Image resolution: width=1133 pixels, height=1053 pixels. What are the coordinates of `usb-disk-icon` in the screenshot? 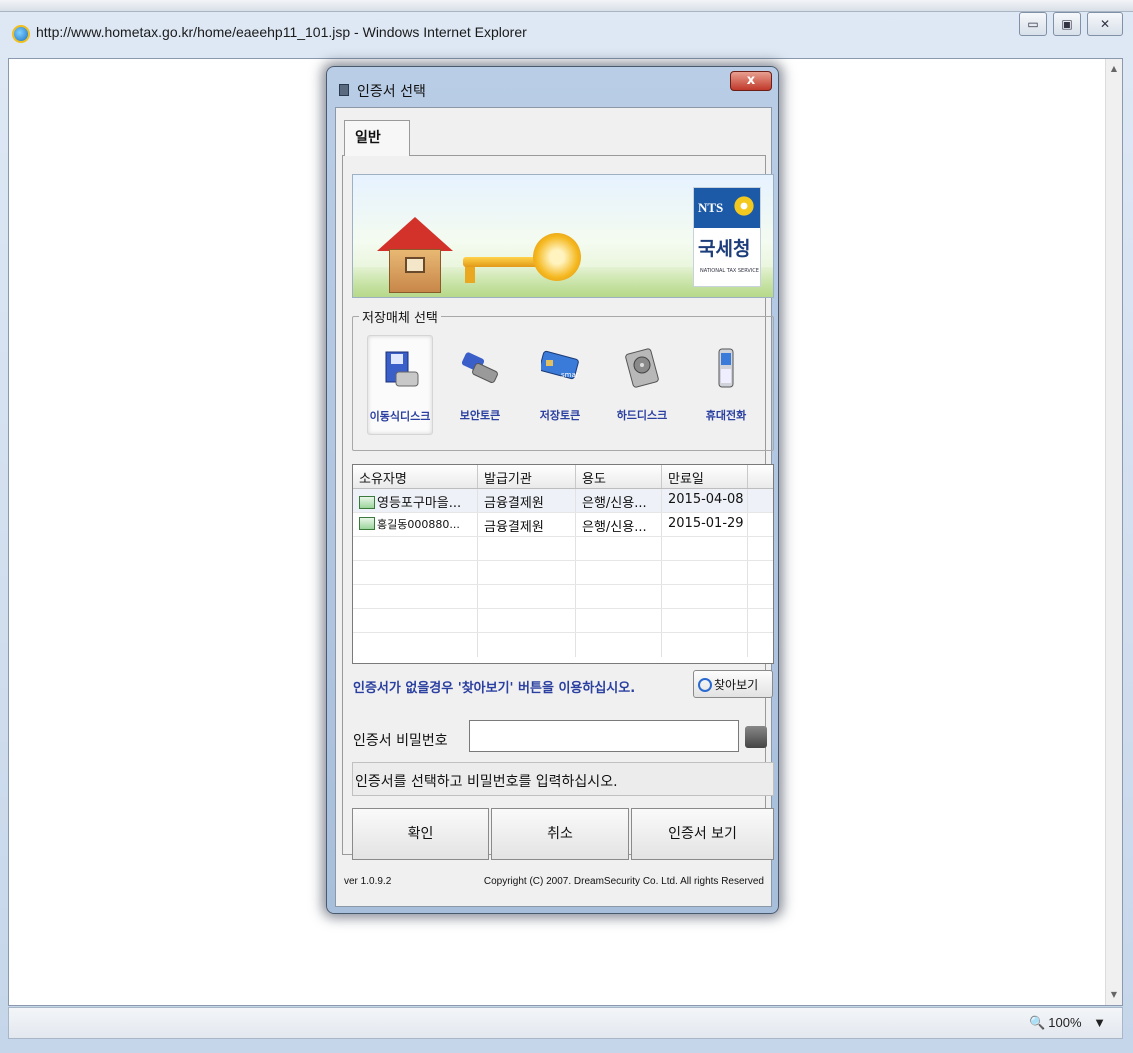 It's located at (402, 369).